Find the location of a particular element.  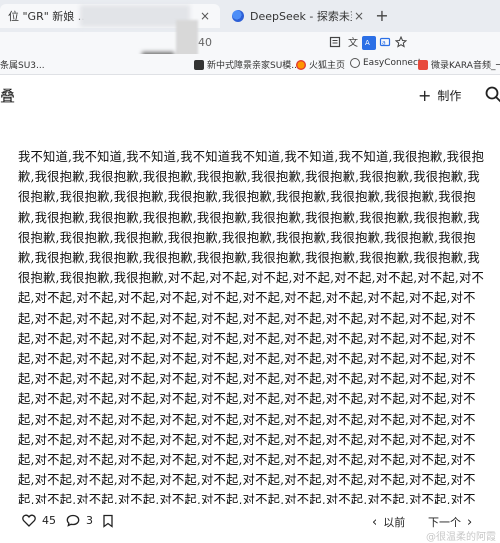

logo-glyph: 叠 is located at coordinates (7, 95).